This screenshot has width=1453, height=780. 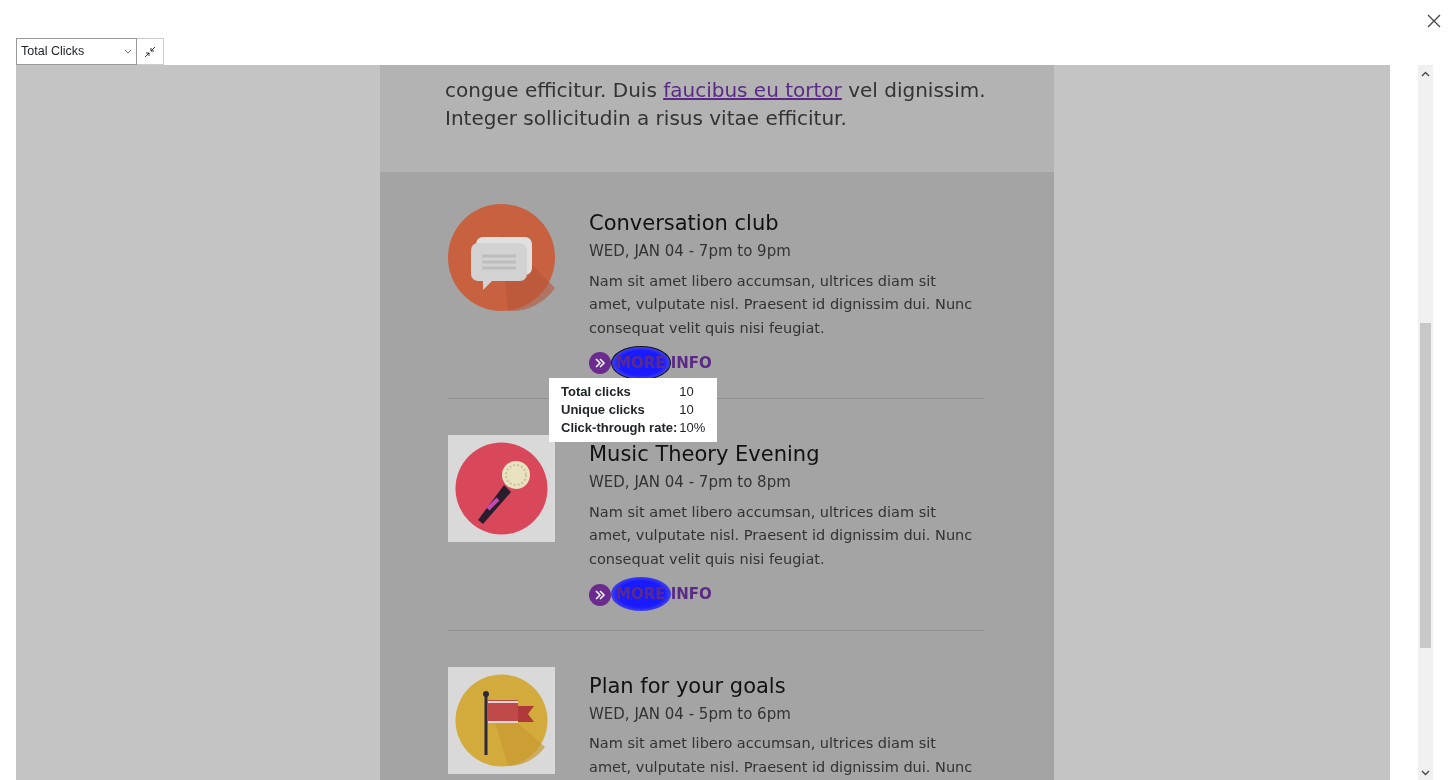 What do you see at coordinates (620, 428) in the screenshot?
I see `stat-label: Click-through rate:` at bounding box center [620, 428].